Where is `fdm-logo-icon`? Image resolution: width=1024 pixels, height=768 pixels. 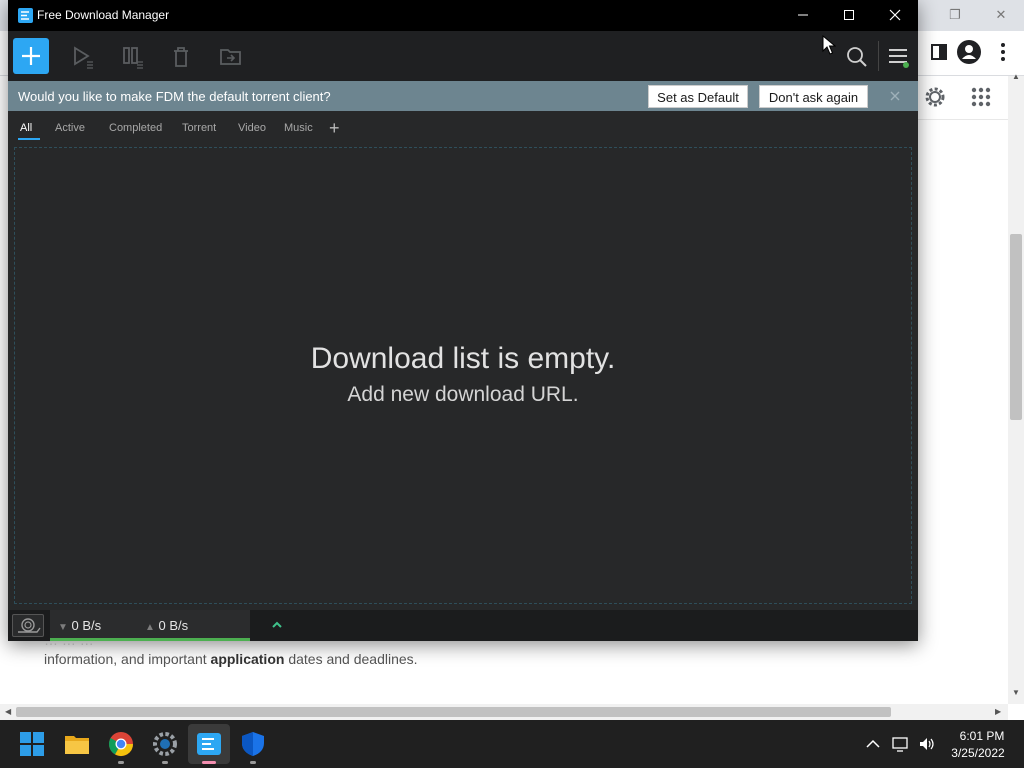
fdm-logo-icon is located at coordinates (25, 15).